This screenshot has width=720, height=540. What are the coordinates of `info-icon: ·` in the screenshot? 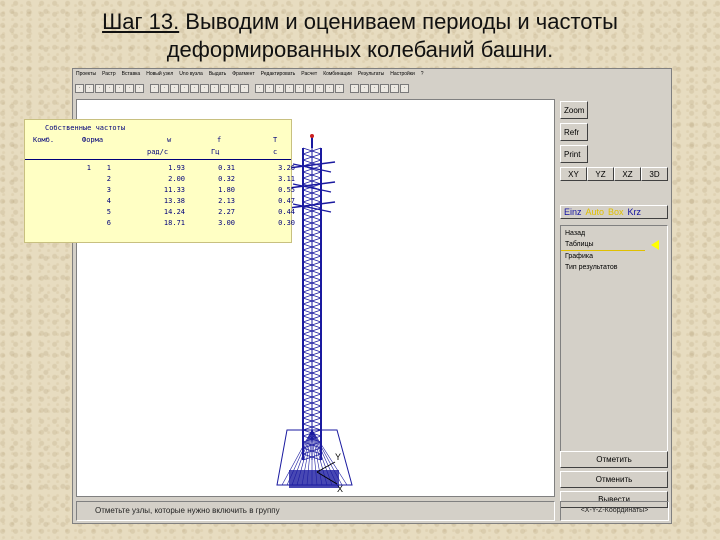 It's located at (339, 88).